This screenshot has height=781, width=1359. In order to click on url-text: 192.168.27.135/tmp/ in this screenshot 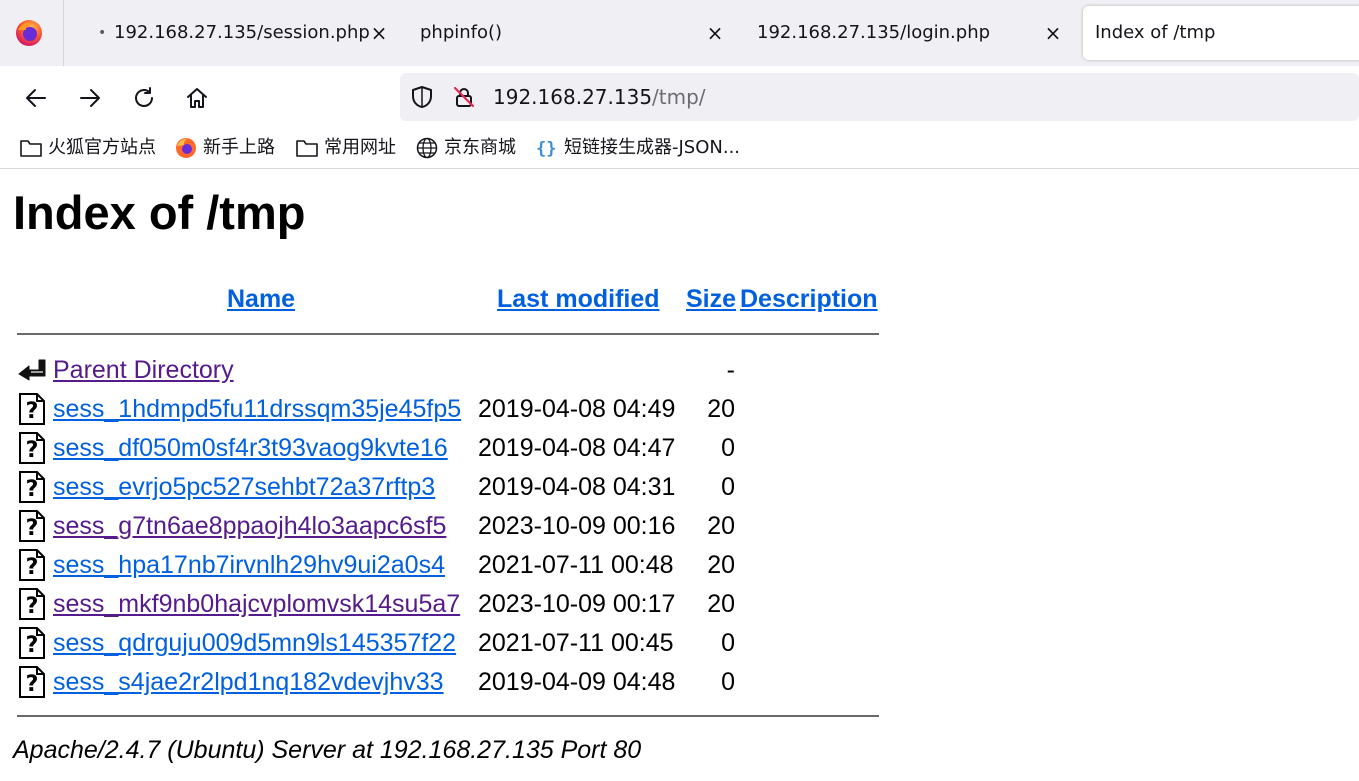, I will do `click(599, 97)`.